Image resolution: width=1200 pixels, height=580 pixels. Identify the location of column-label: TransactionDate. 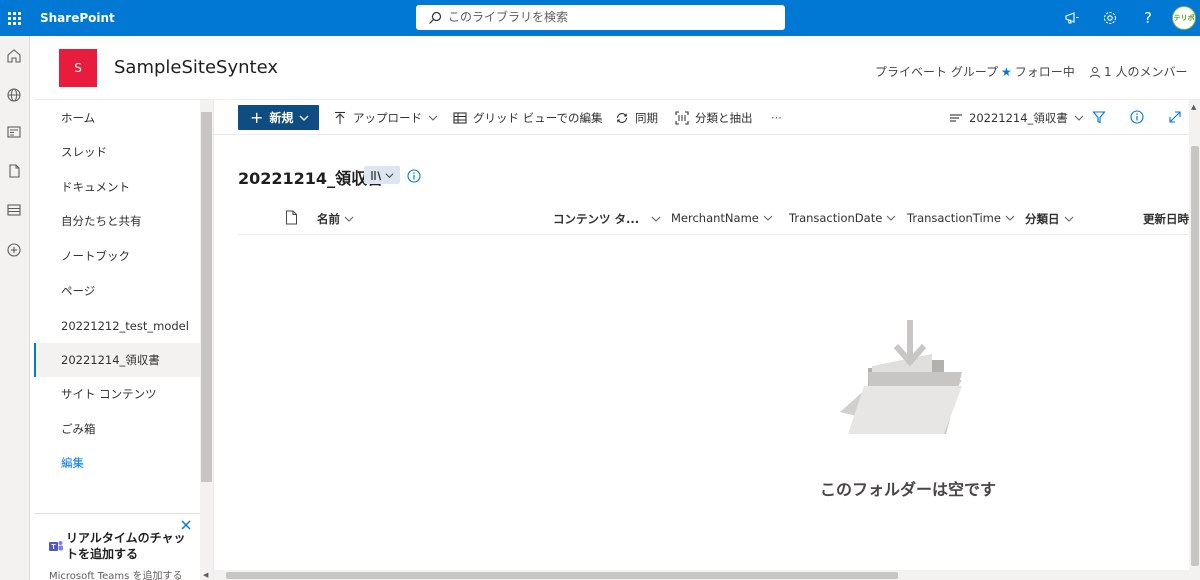
(836, 218).